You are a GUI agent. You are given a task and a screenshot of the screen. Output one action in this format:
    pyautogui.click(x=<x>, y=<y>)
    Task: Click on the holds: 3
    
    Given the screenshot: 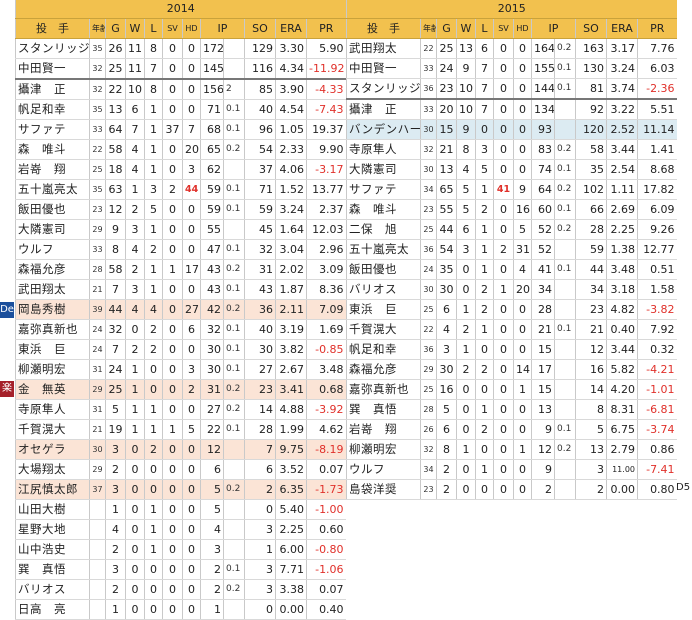 What is the action you would take?
    pyautogui.click(x=191, y=169)
    